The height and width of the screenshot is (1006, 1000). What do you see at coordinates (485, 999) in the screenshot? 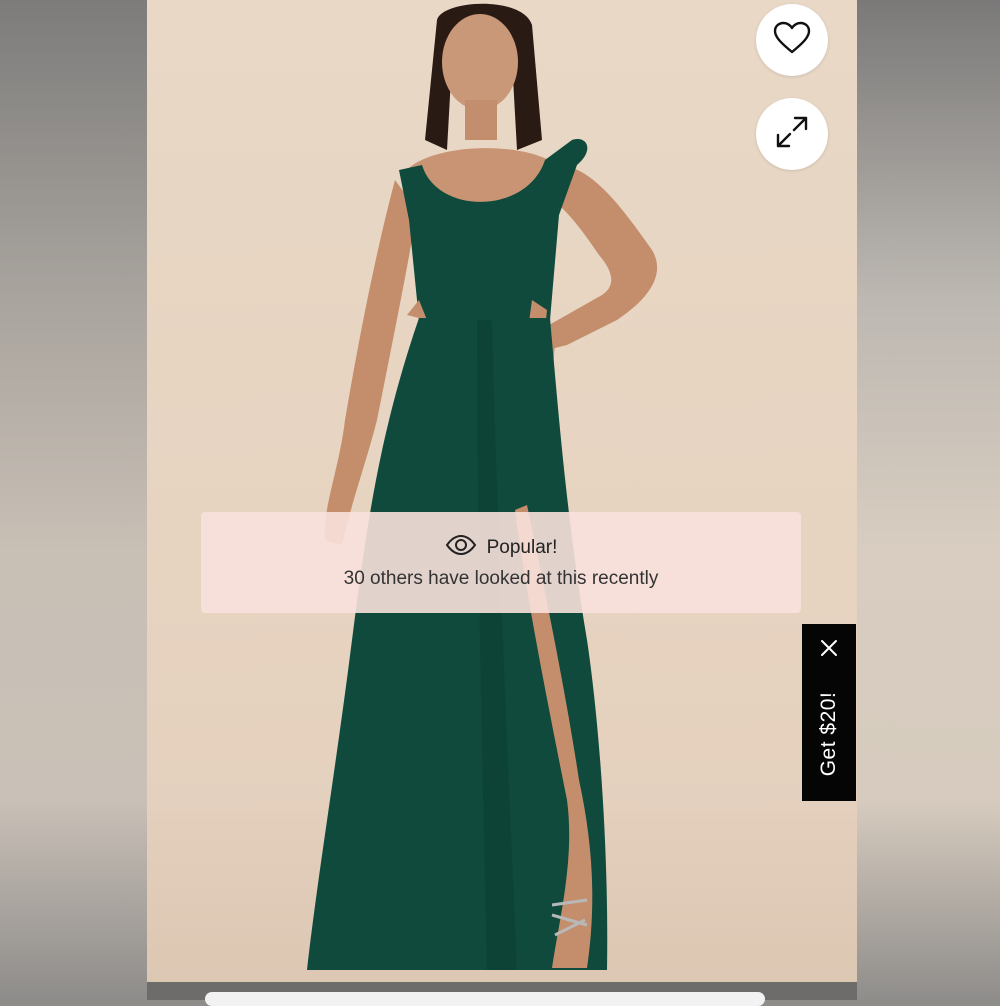
I see `bottom-sheet-handle` at bounding box center [485, 999].